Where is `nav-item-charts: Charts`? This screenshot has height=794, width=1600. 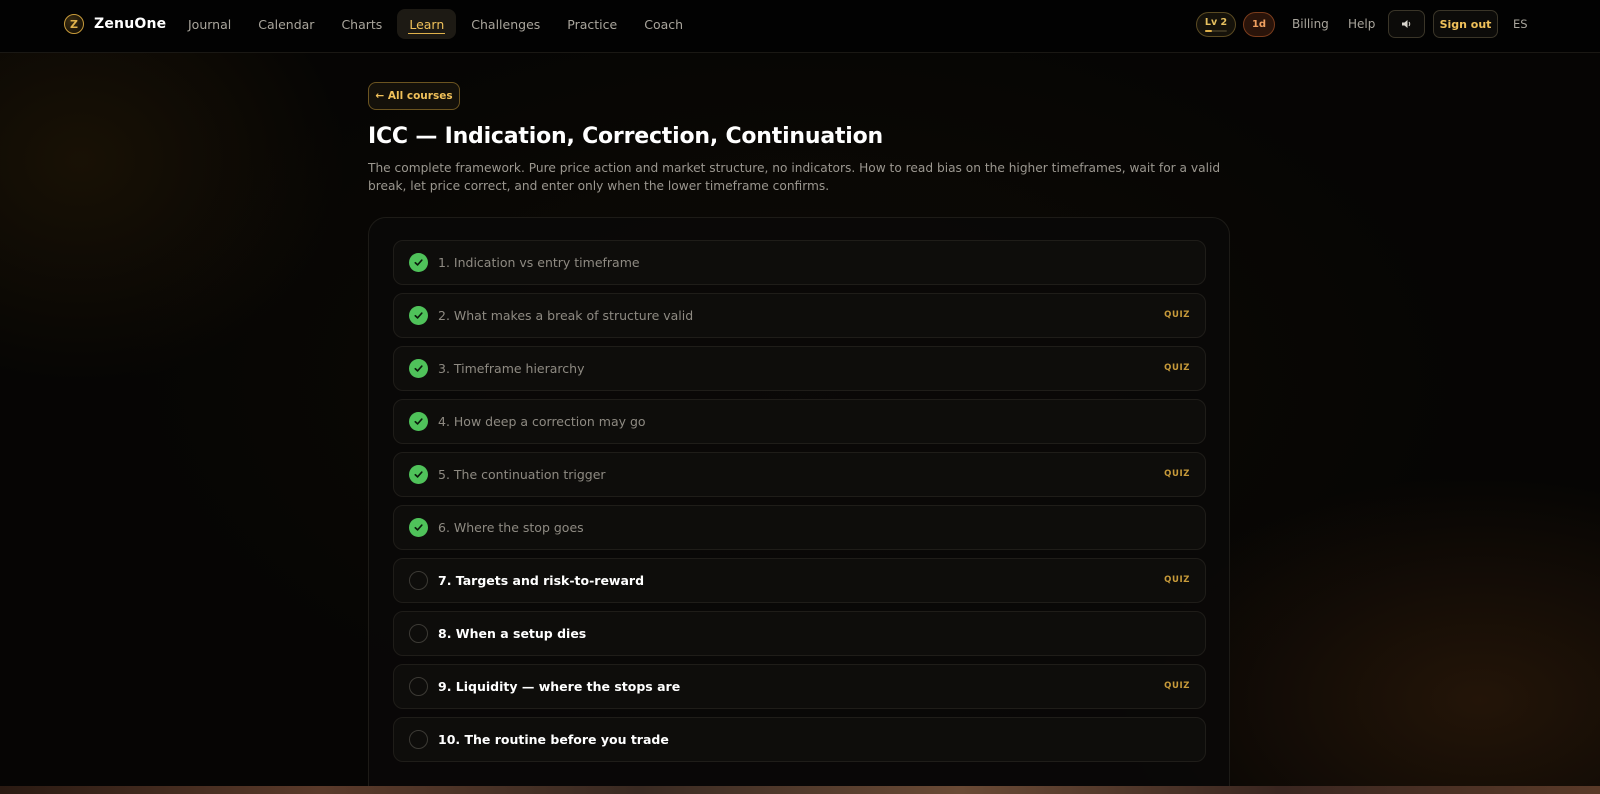
nav-item-charts: Charts is located at coordinates (361, 24).